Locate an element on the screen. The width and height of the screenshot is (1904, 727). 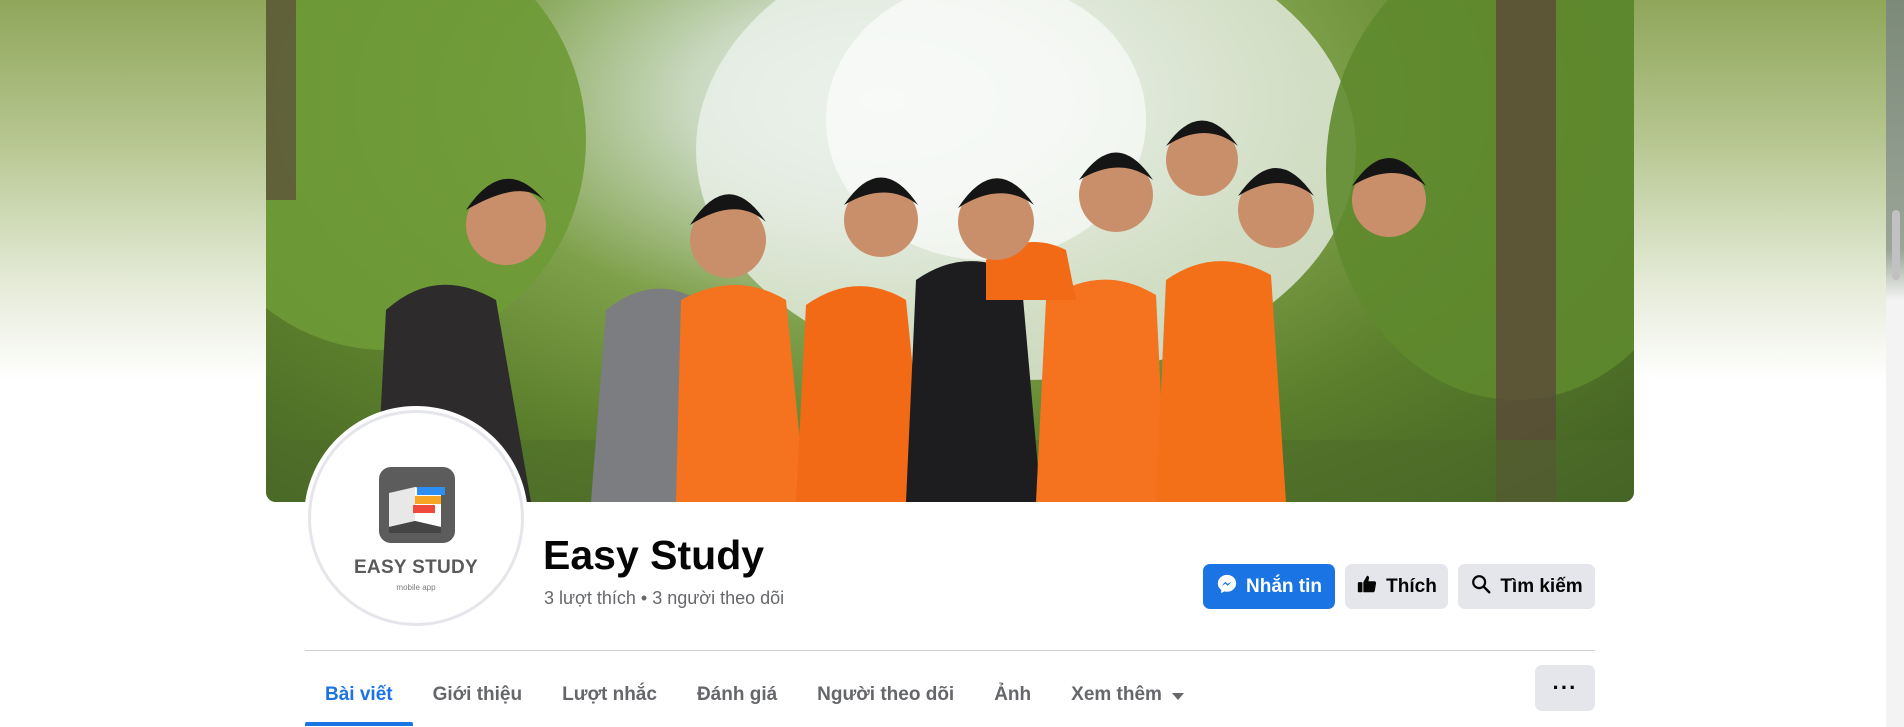
tab-reviews: Đánh giá is located at coordinates (737, 695).